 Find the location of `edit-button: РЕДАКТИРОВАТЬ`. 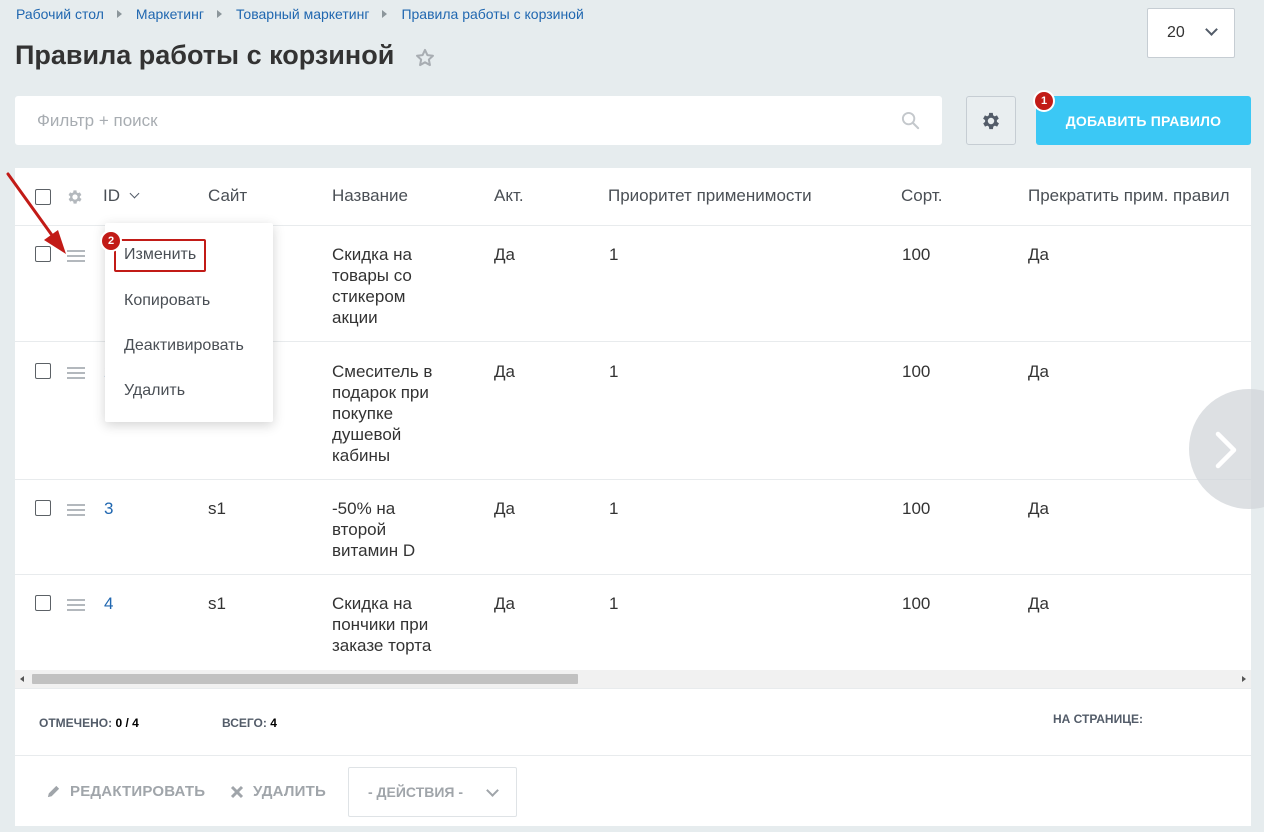

edit-button: РЕДАКТИРОВАТЬ is located at coordinates (125, 791).